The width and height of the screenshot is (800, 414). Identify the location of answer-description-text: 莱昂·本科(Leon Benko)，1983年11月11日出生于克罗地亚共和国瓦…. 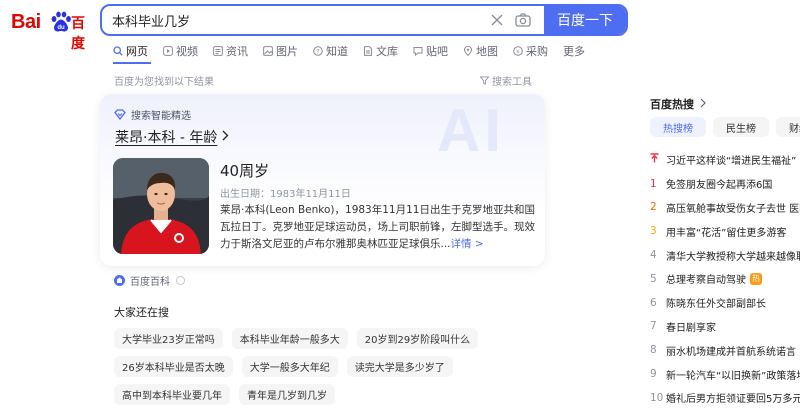
(377, 227).